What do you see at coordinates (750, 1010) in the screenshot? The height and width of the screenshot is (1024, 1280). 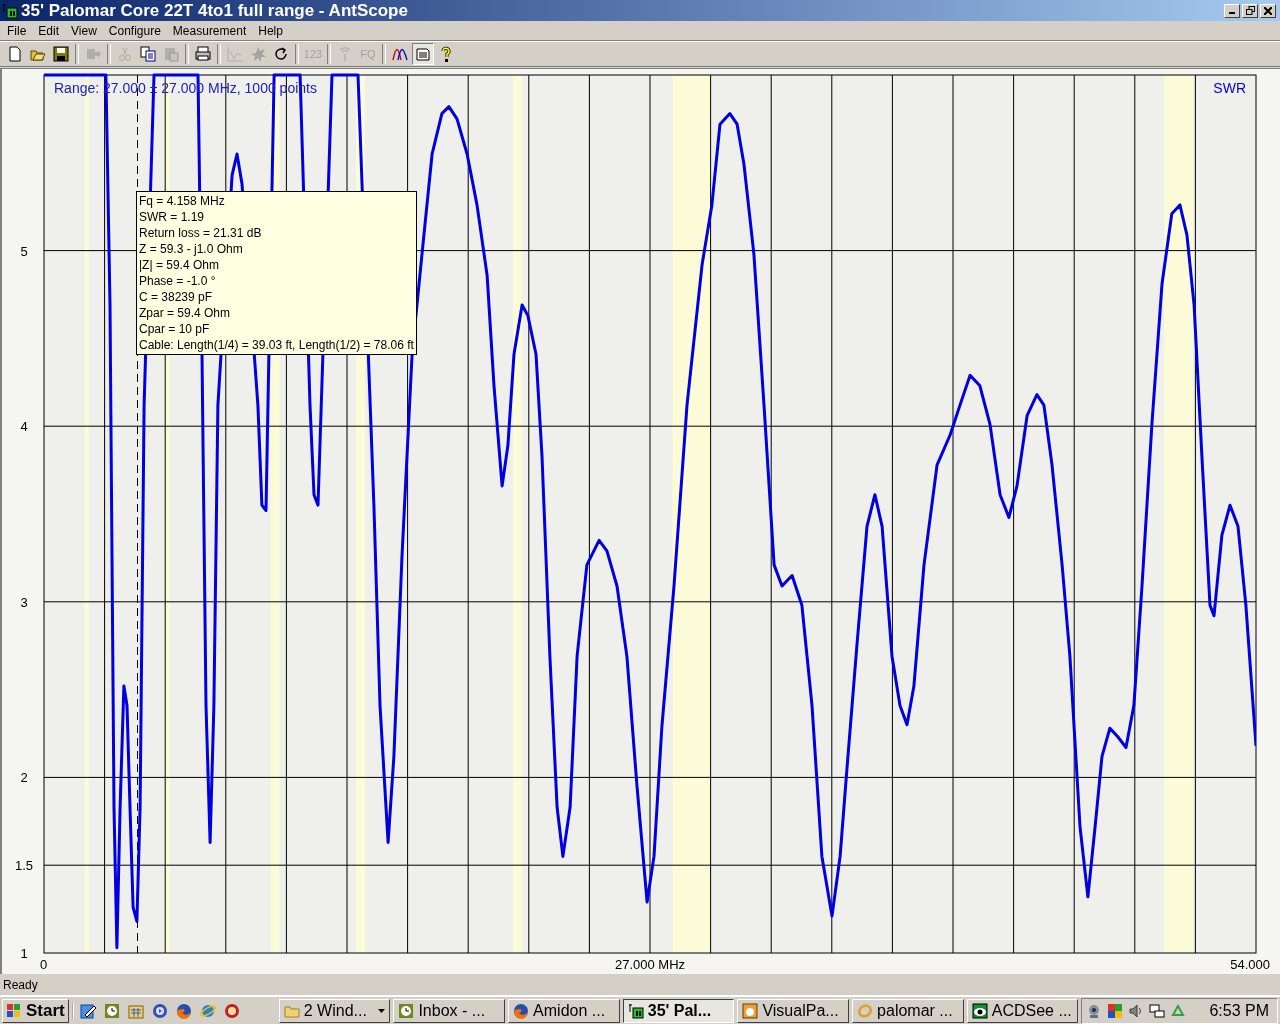 I see `paint-icon` at bounding box center [750, 1010].